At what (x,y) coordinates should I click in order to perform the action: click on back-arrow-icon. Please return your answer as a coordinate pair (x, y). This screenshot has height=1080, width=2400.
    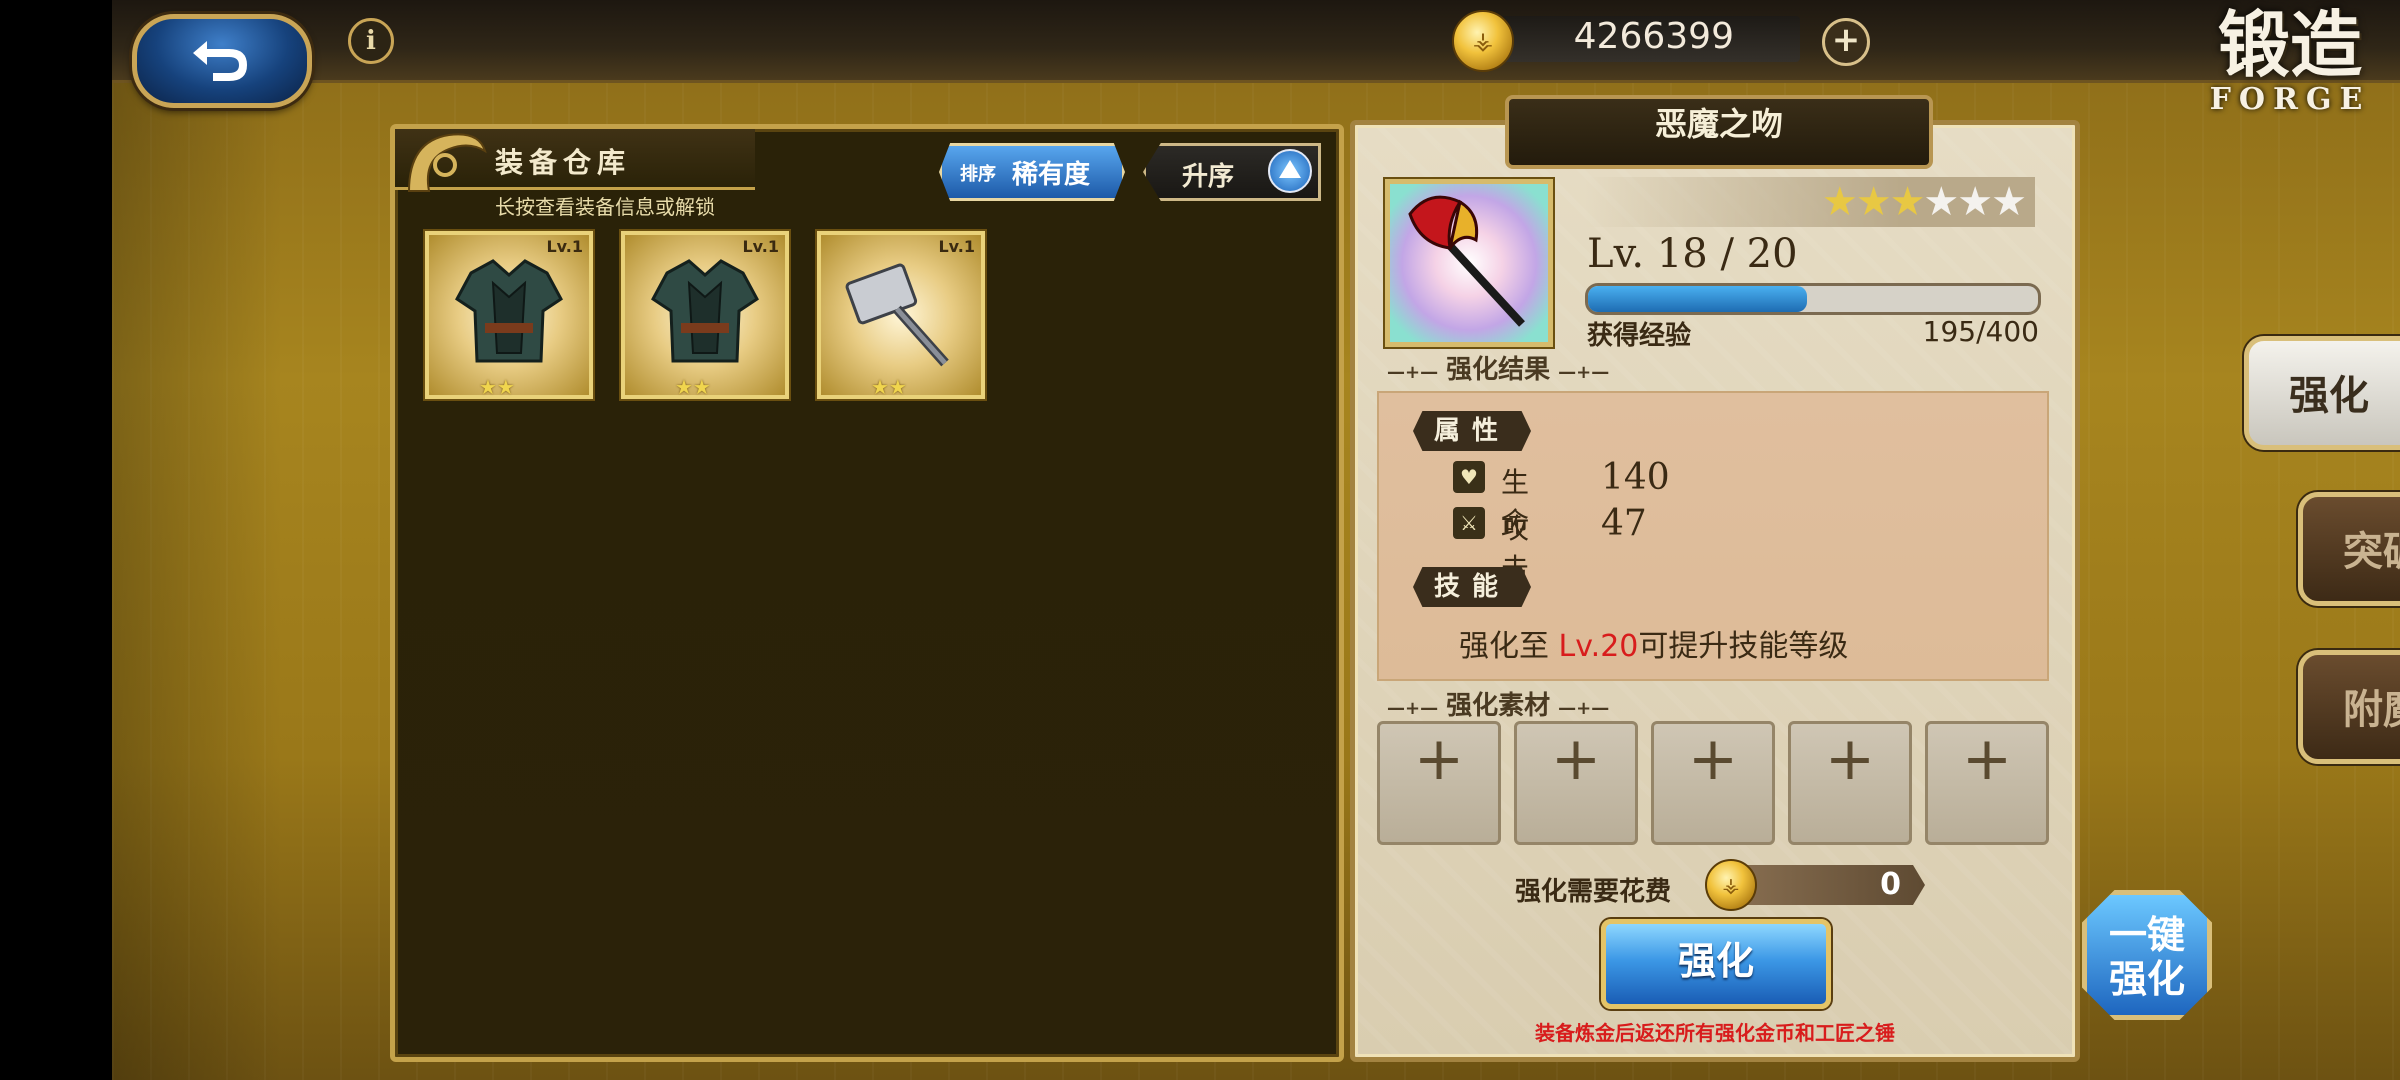
    Looking at the image, I should click on (220, 61).